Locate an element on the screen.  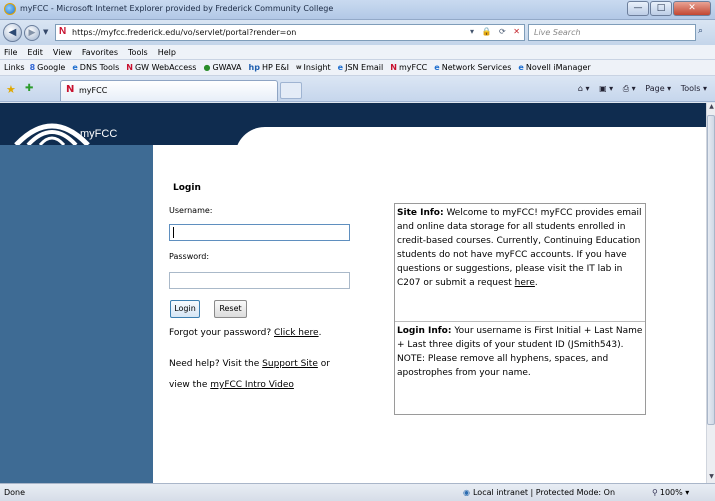
menu-favorites: Favorites is located at coordinates (100, 52).